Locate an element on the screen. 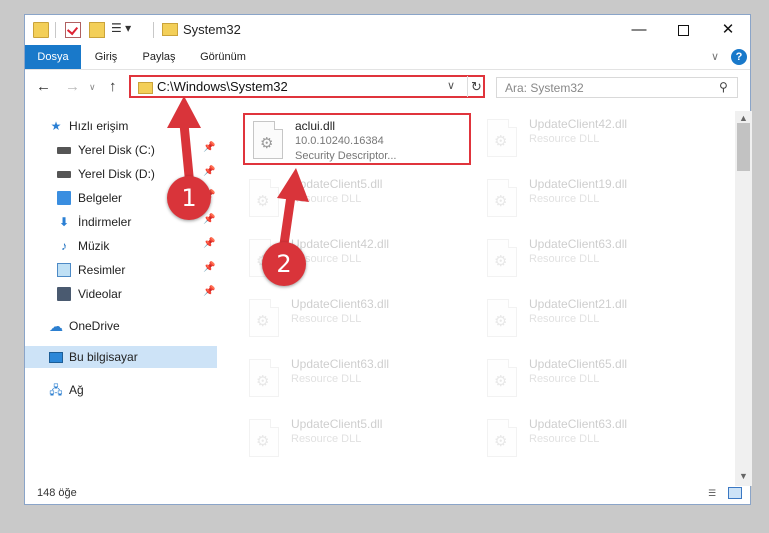 Image resolution: width=769 pixels, height=533 pixels. arrow-to-address-bar is located at coordinates (184, 143).